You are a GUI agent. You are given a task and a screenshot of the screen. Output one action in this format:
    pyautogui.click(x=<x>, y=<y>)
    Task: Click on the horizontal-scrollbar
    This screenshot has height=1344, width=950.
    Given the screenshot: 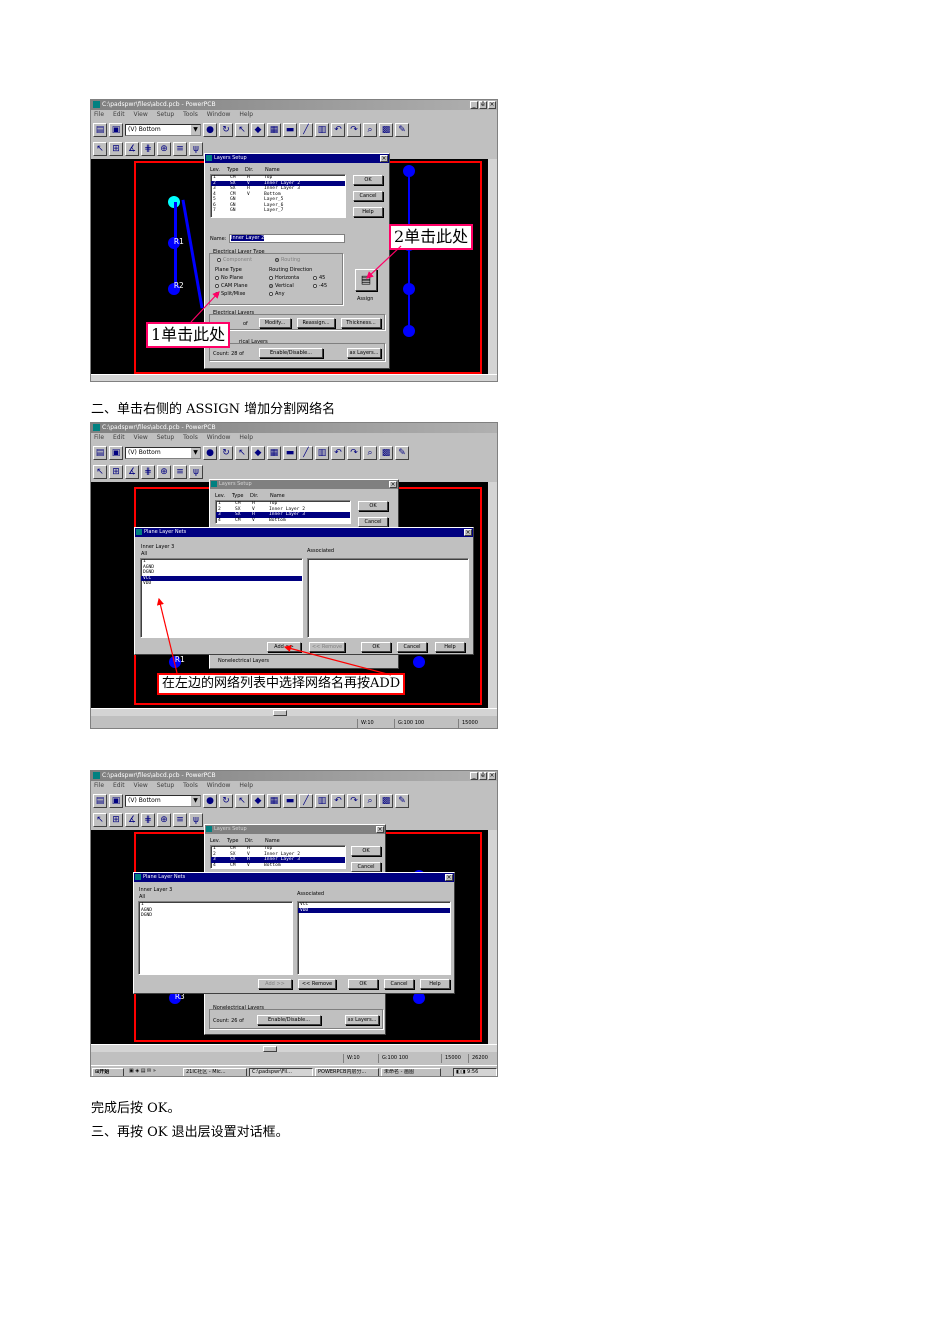 What is the action you would take?
    pyautogui.click(x=294, y=1048)
    